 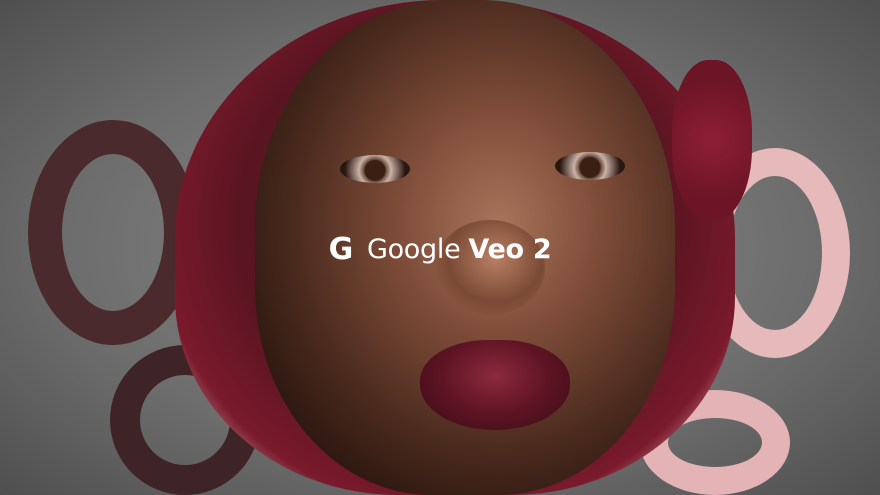 I want to click on google-g-icon: G, so click(x=341, y=249).